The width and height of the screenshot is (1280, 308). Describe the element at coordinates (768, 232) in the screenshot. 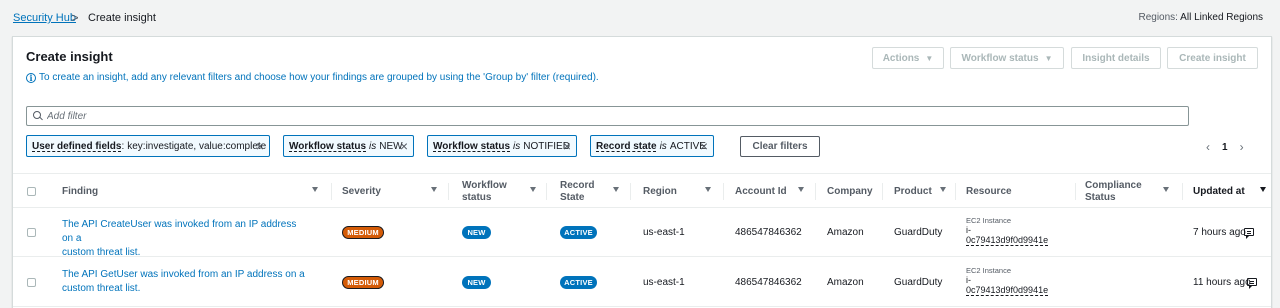

I see `account-id-cell: 486547846362` at that location.